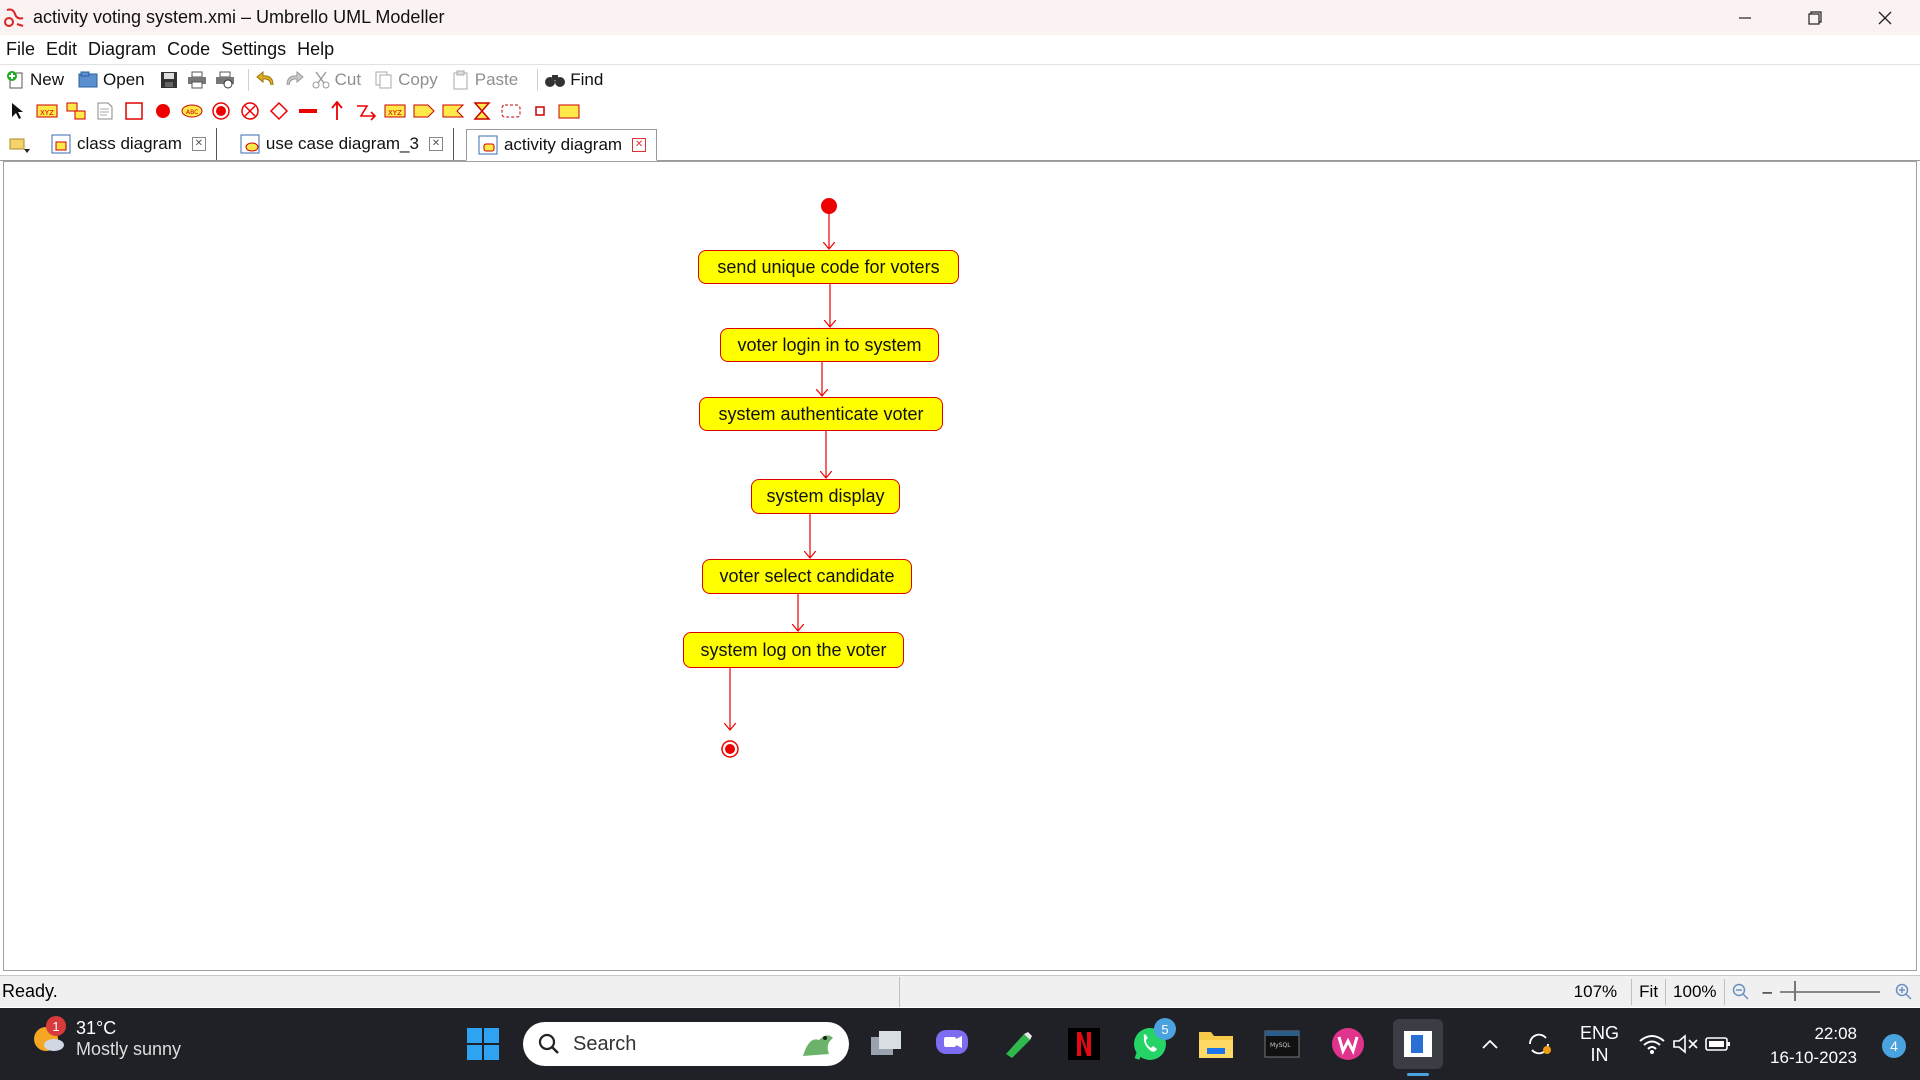 This screenshot has height=1080, width=1920. I want to click on whatsapp-button: 5, so click(1153, 1041).